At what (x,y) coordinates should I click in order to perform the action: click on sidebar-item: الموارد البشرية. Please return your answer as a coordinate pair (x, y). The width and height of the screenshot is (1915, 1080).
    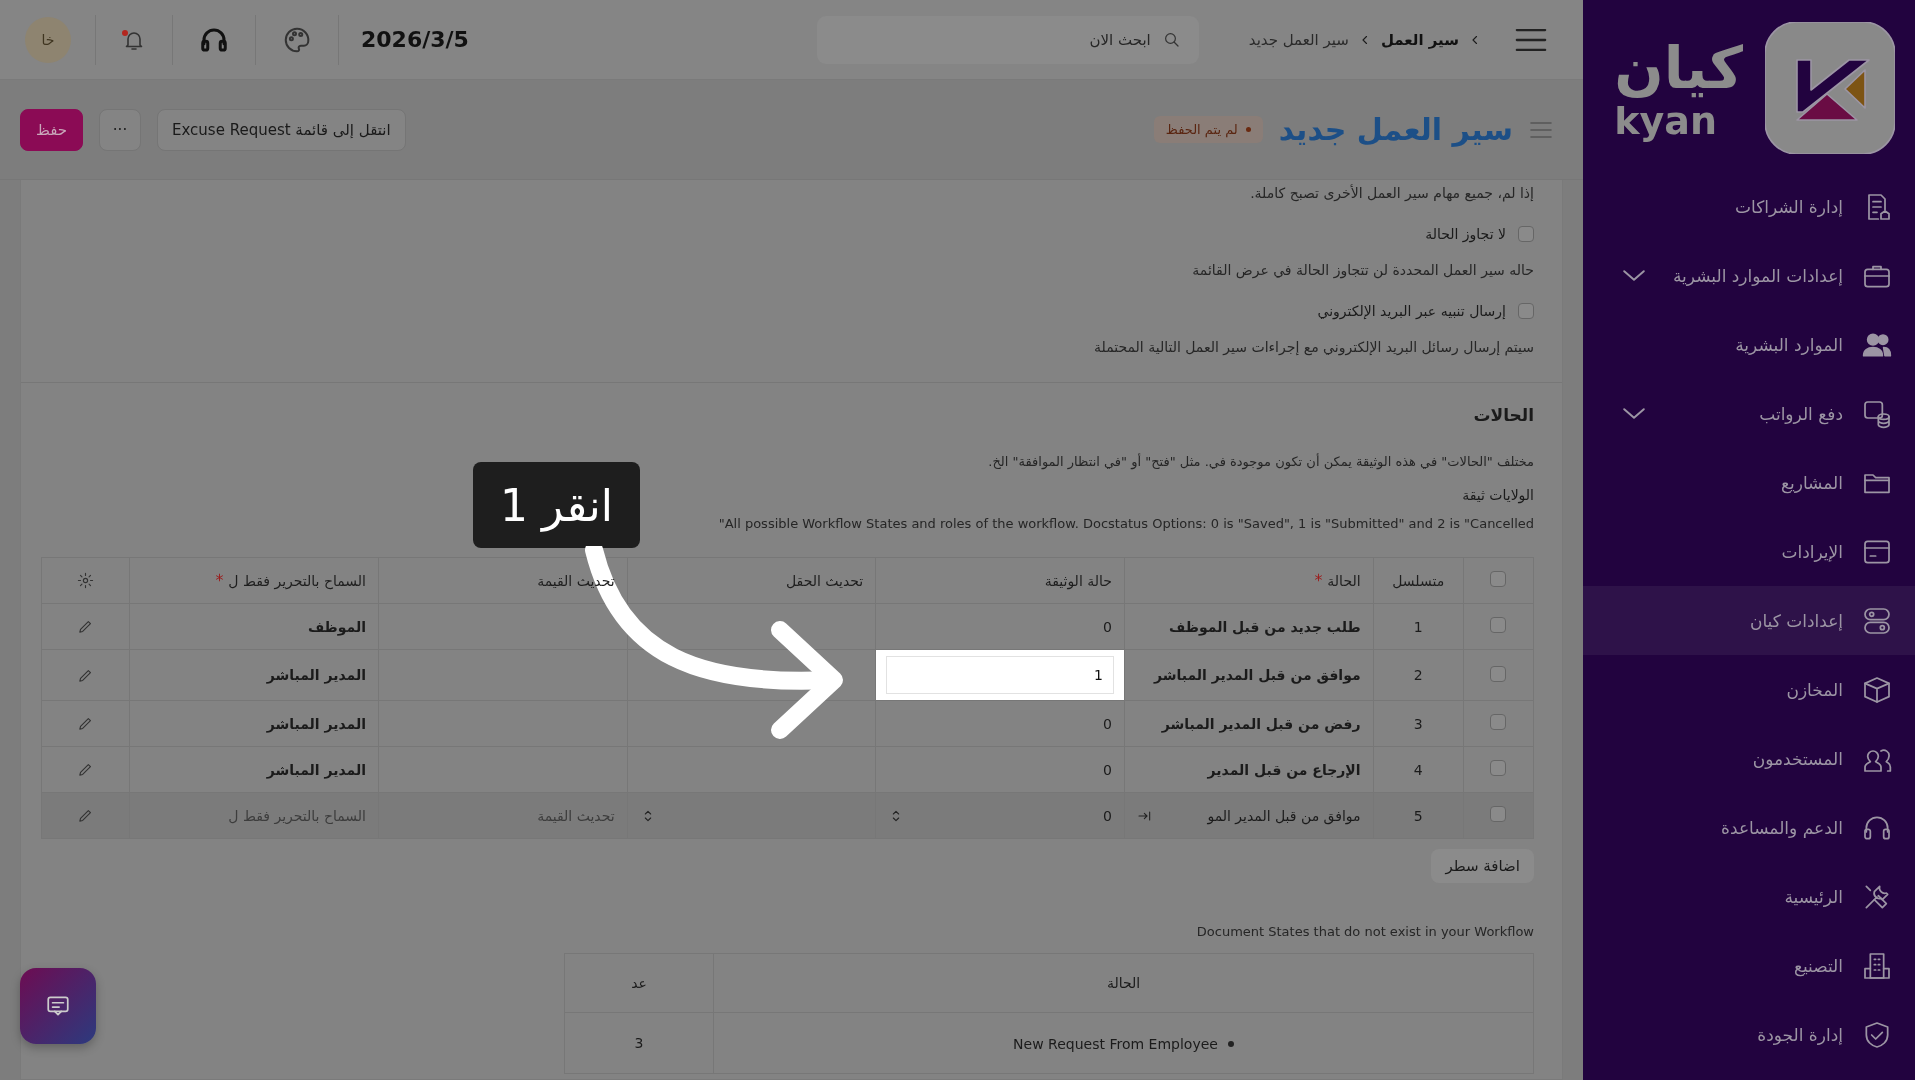
    Looking at the image, I should click on (1749, 344).